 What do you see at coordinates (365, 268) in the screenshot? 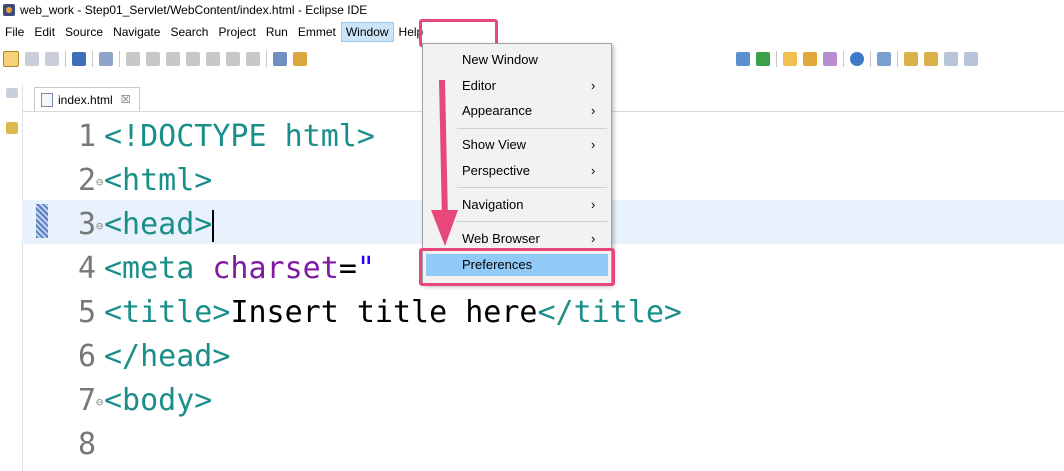
I see `code-token: "` at bounding box center [365, 268].